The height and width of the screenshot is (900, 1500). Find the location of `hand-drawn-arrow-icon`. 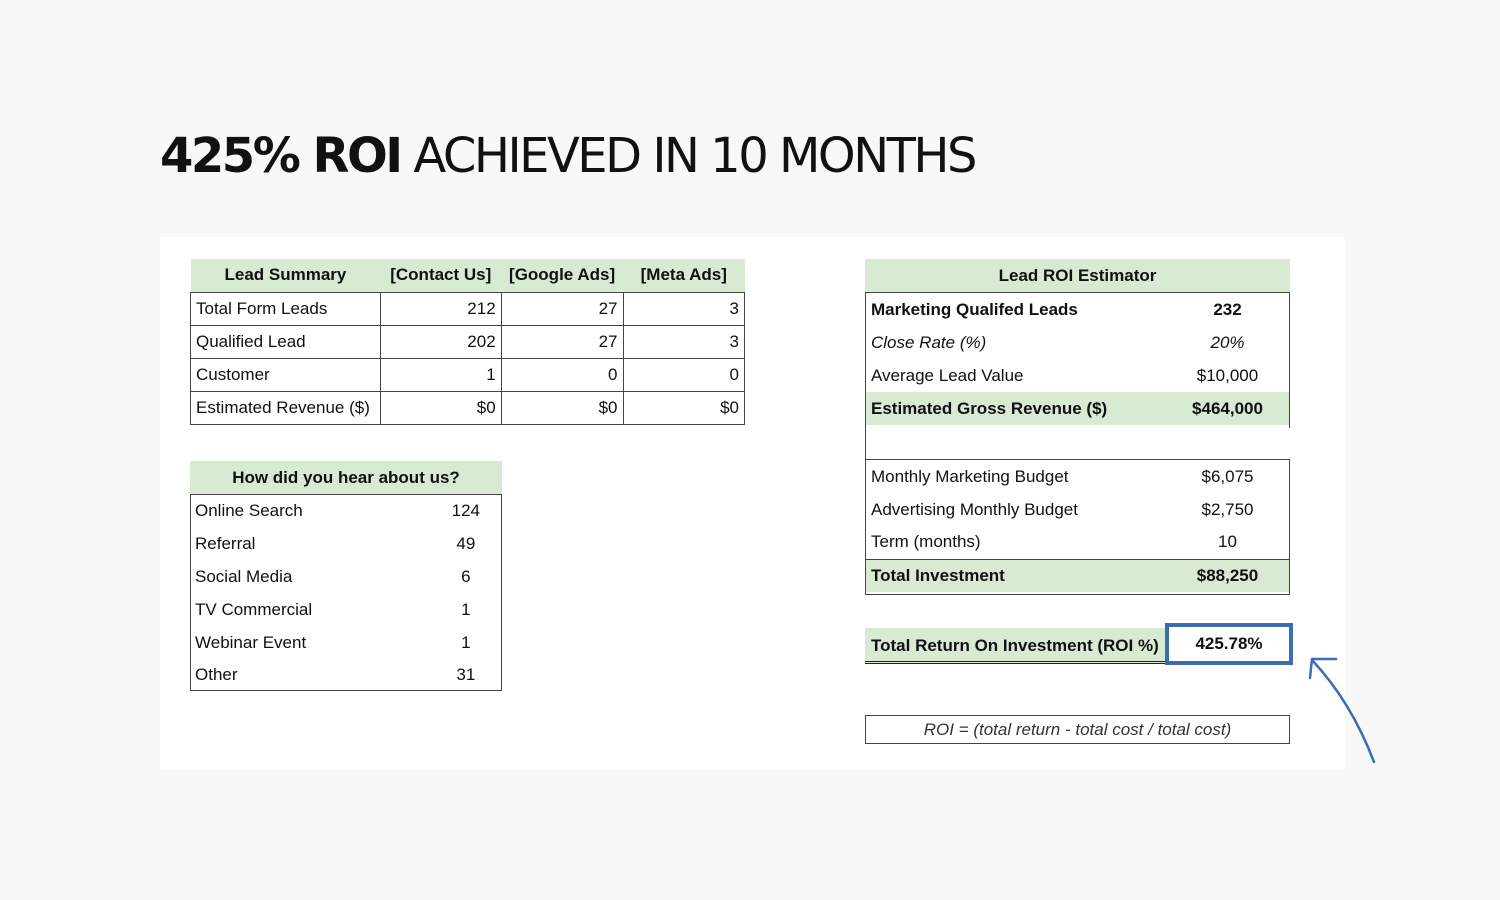

hand-drawn-arrow-icon is located at coordinates (1342, 710).